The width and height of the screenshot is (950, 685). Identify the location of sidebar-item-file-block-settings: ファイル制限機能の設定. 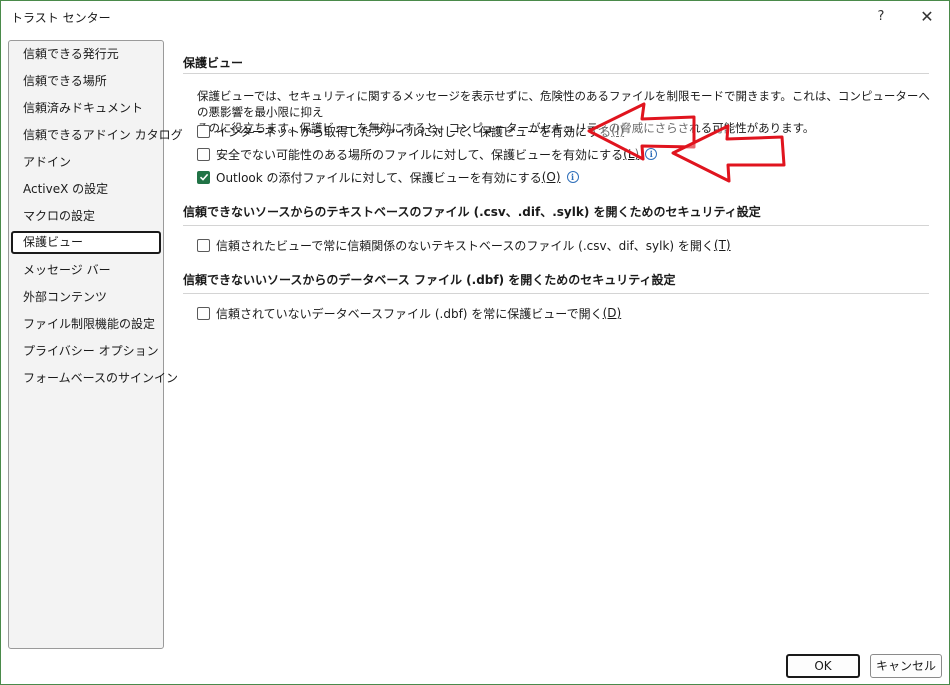
(86, 324).